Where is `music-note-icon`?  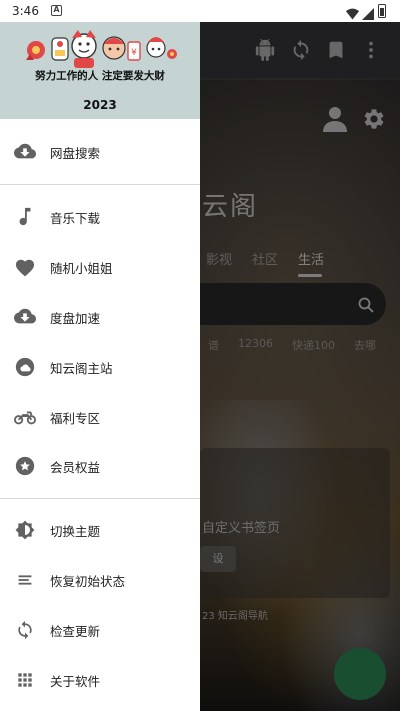
music-note-icon is located at coordinates (25, 217).